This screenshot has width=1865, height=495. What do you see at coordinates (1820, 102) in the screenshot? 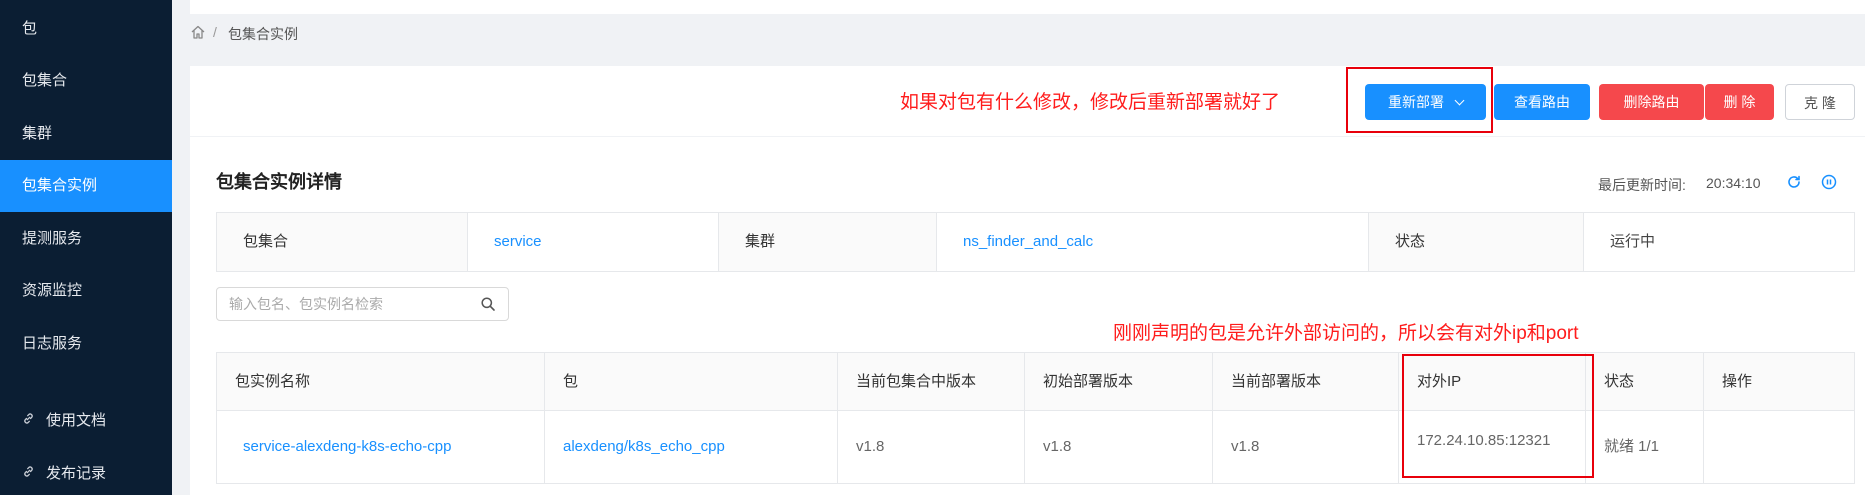
I see `clone-button: 克 隆` at bounding box center [1820, 102].